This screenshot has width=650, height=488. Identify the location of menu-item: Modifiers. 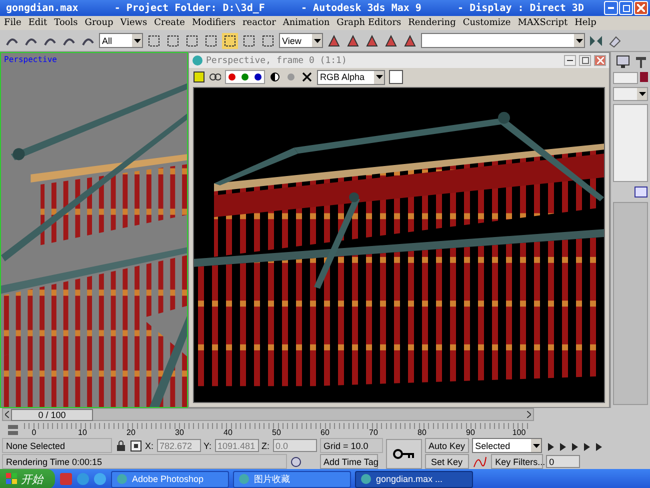
(214, 23).